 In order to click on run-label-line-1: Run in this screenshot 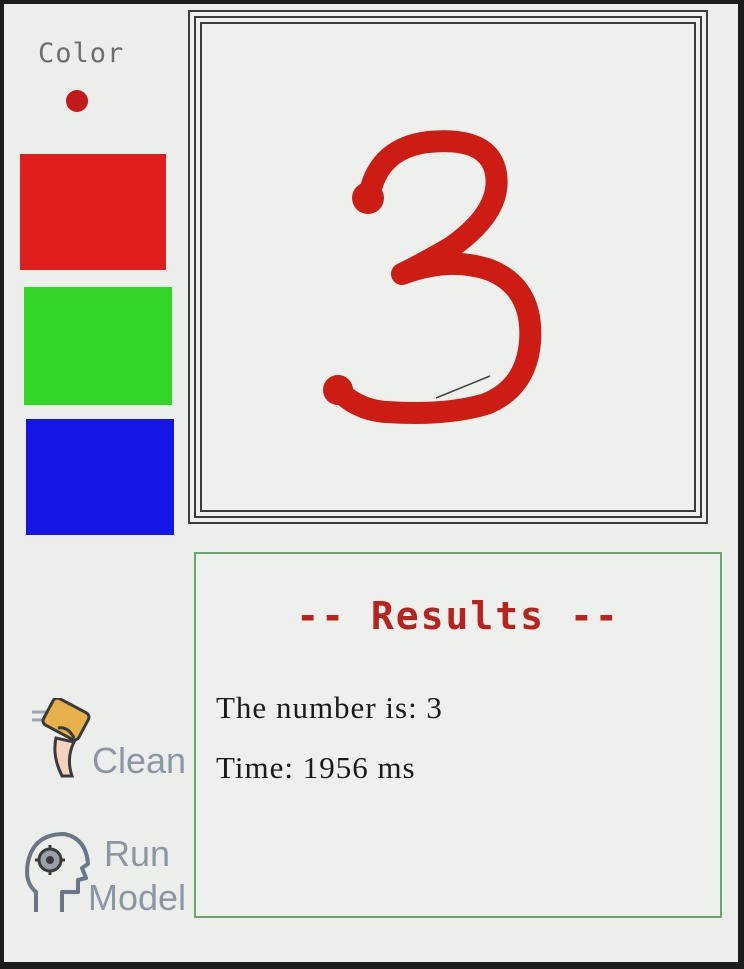, I will do `click(137, 853)`.